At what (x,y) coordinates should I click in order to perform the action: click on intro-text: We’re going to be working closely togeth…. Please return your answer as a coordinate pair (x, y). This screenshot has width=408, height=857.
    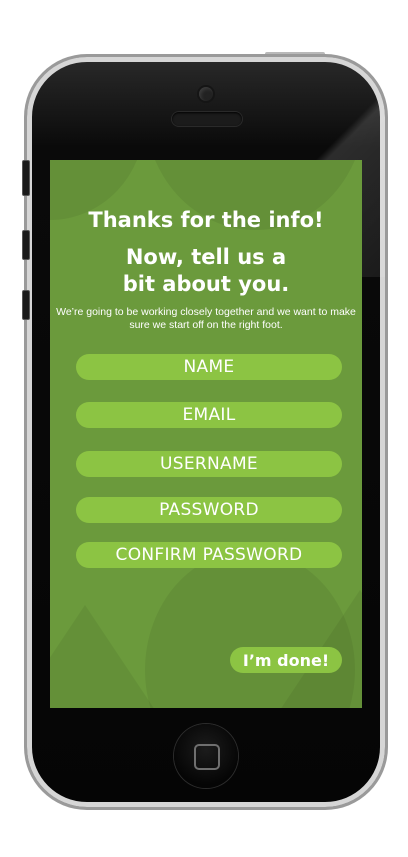
    Looking at the image, I should click on (206, 318).